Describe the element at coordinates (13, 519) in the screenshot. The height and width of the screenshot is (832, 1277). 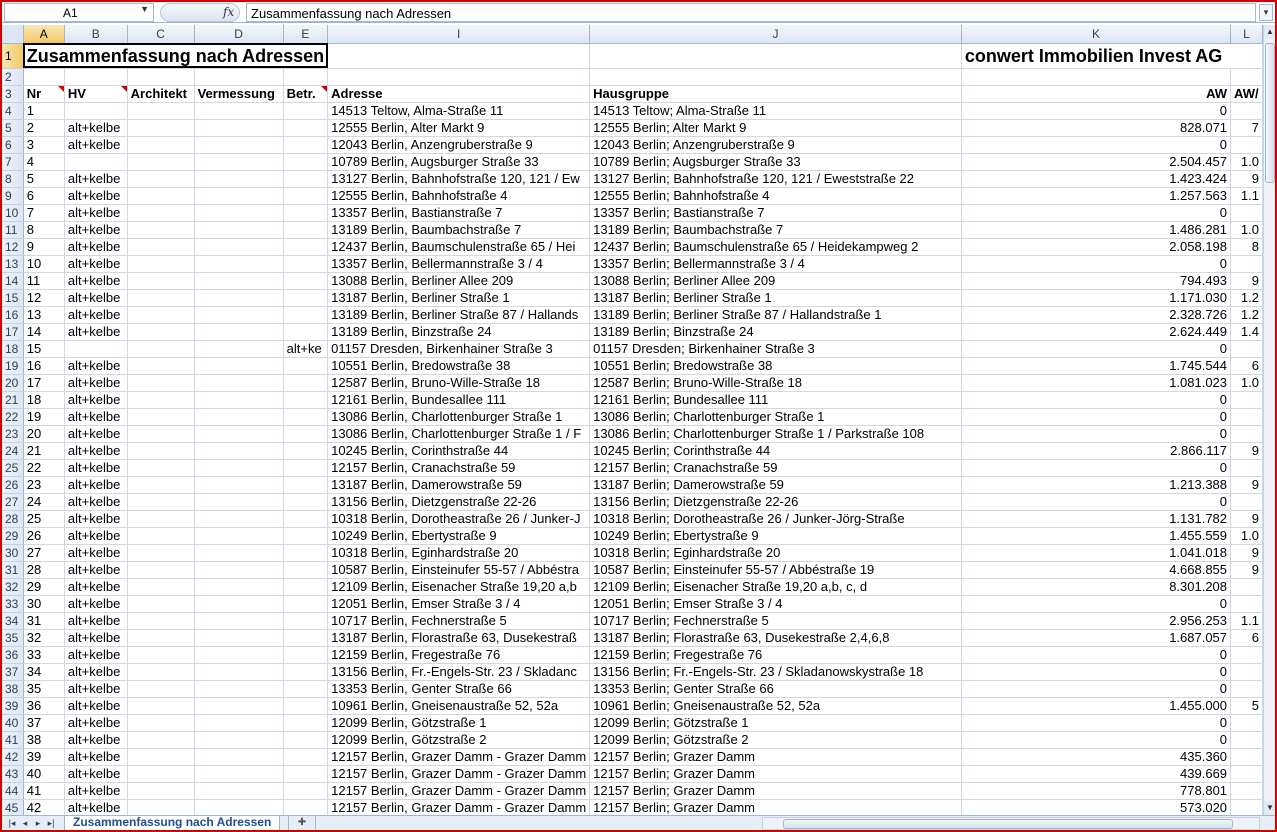
I see `row-header: 28` at that location.